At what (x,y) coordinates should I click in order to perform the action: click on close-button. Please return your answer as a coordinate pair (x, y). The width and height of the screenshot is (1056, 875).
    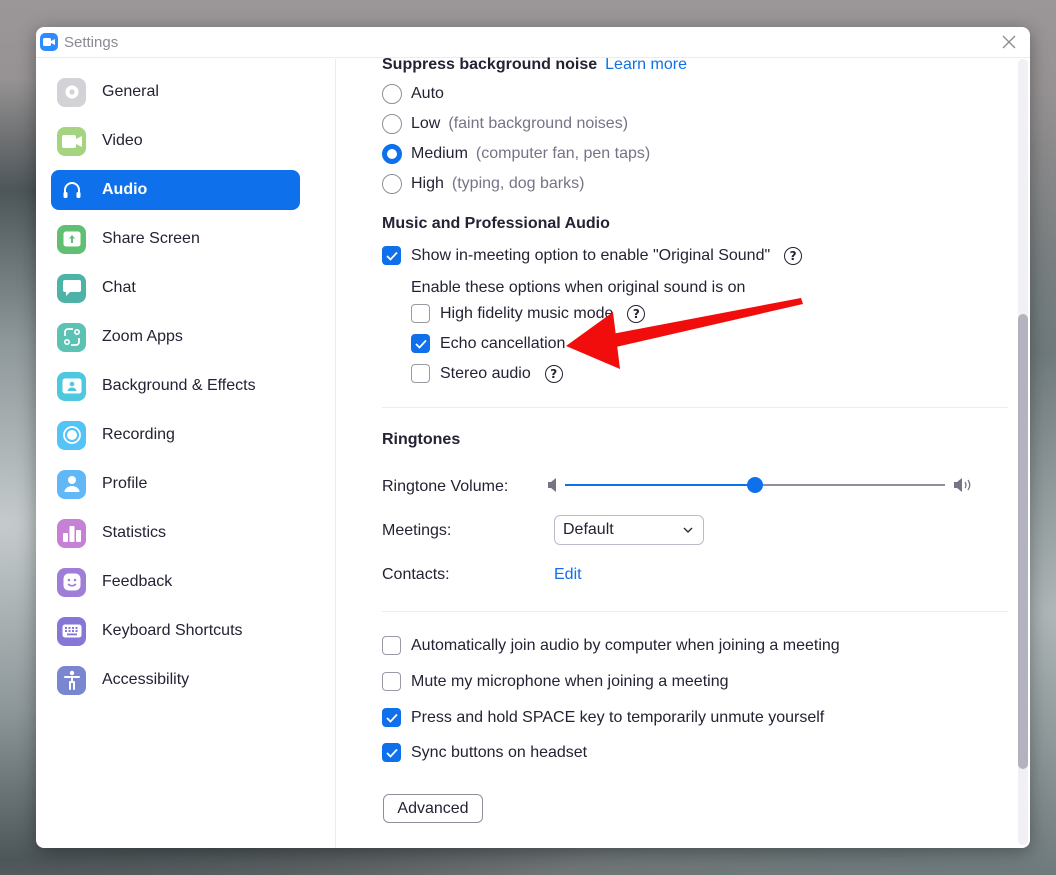
    Looking at the image, I should click on (1009, 42).